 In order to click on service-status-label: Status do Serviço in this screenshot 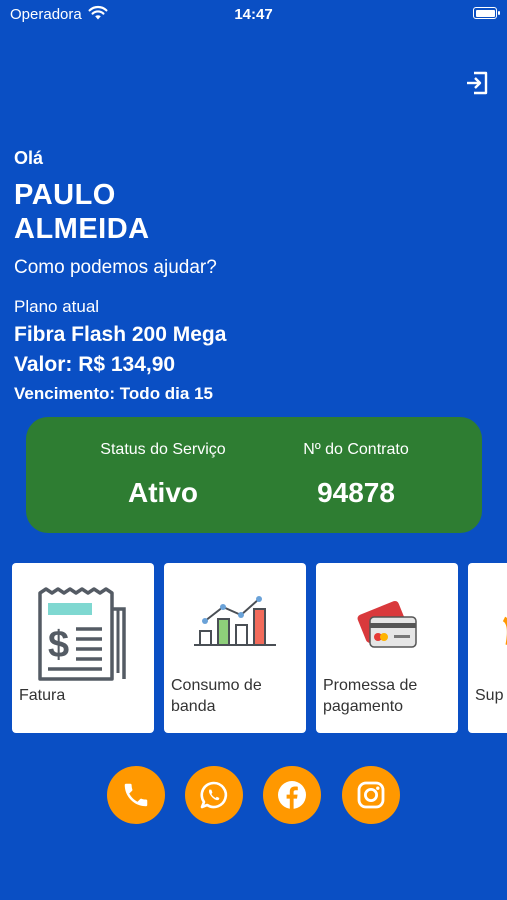, I will do `click(163, 449)`.